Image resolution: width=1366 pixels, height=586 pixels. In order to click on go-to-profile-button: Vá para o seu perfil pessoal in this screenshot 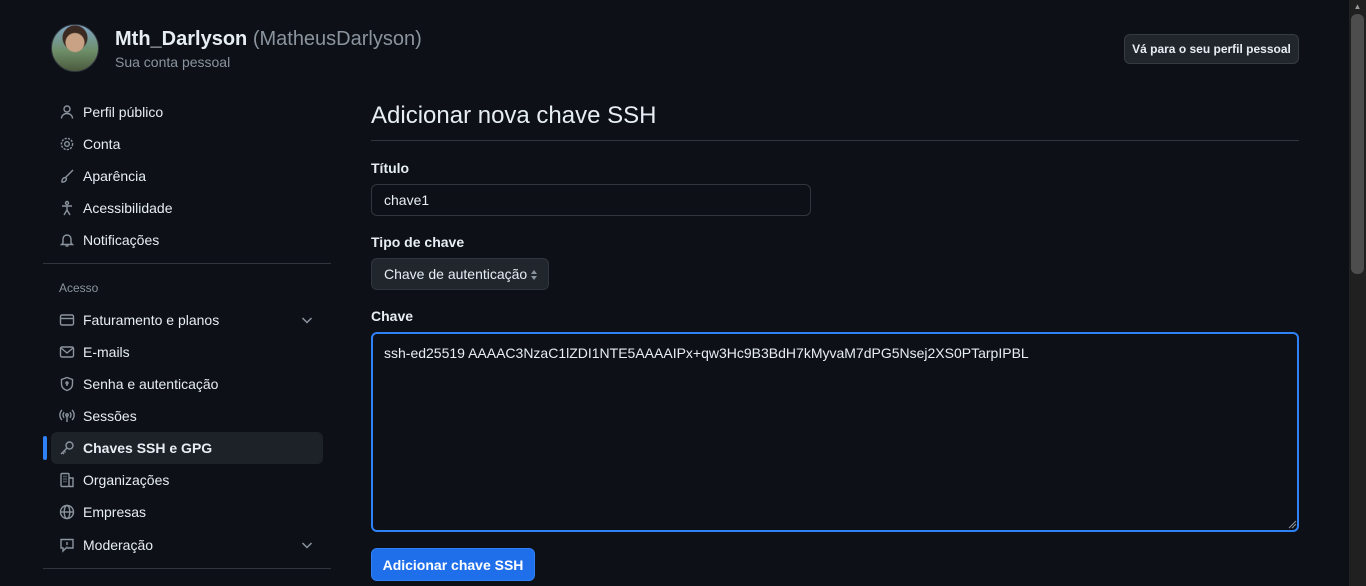, I will do `click(1211, 49)`.